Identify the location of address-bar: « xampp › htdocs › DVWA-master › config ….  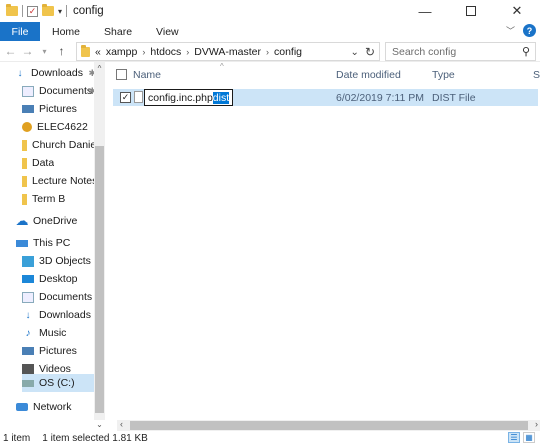
(228, 51).